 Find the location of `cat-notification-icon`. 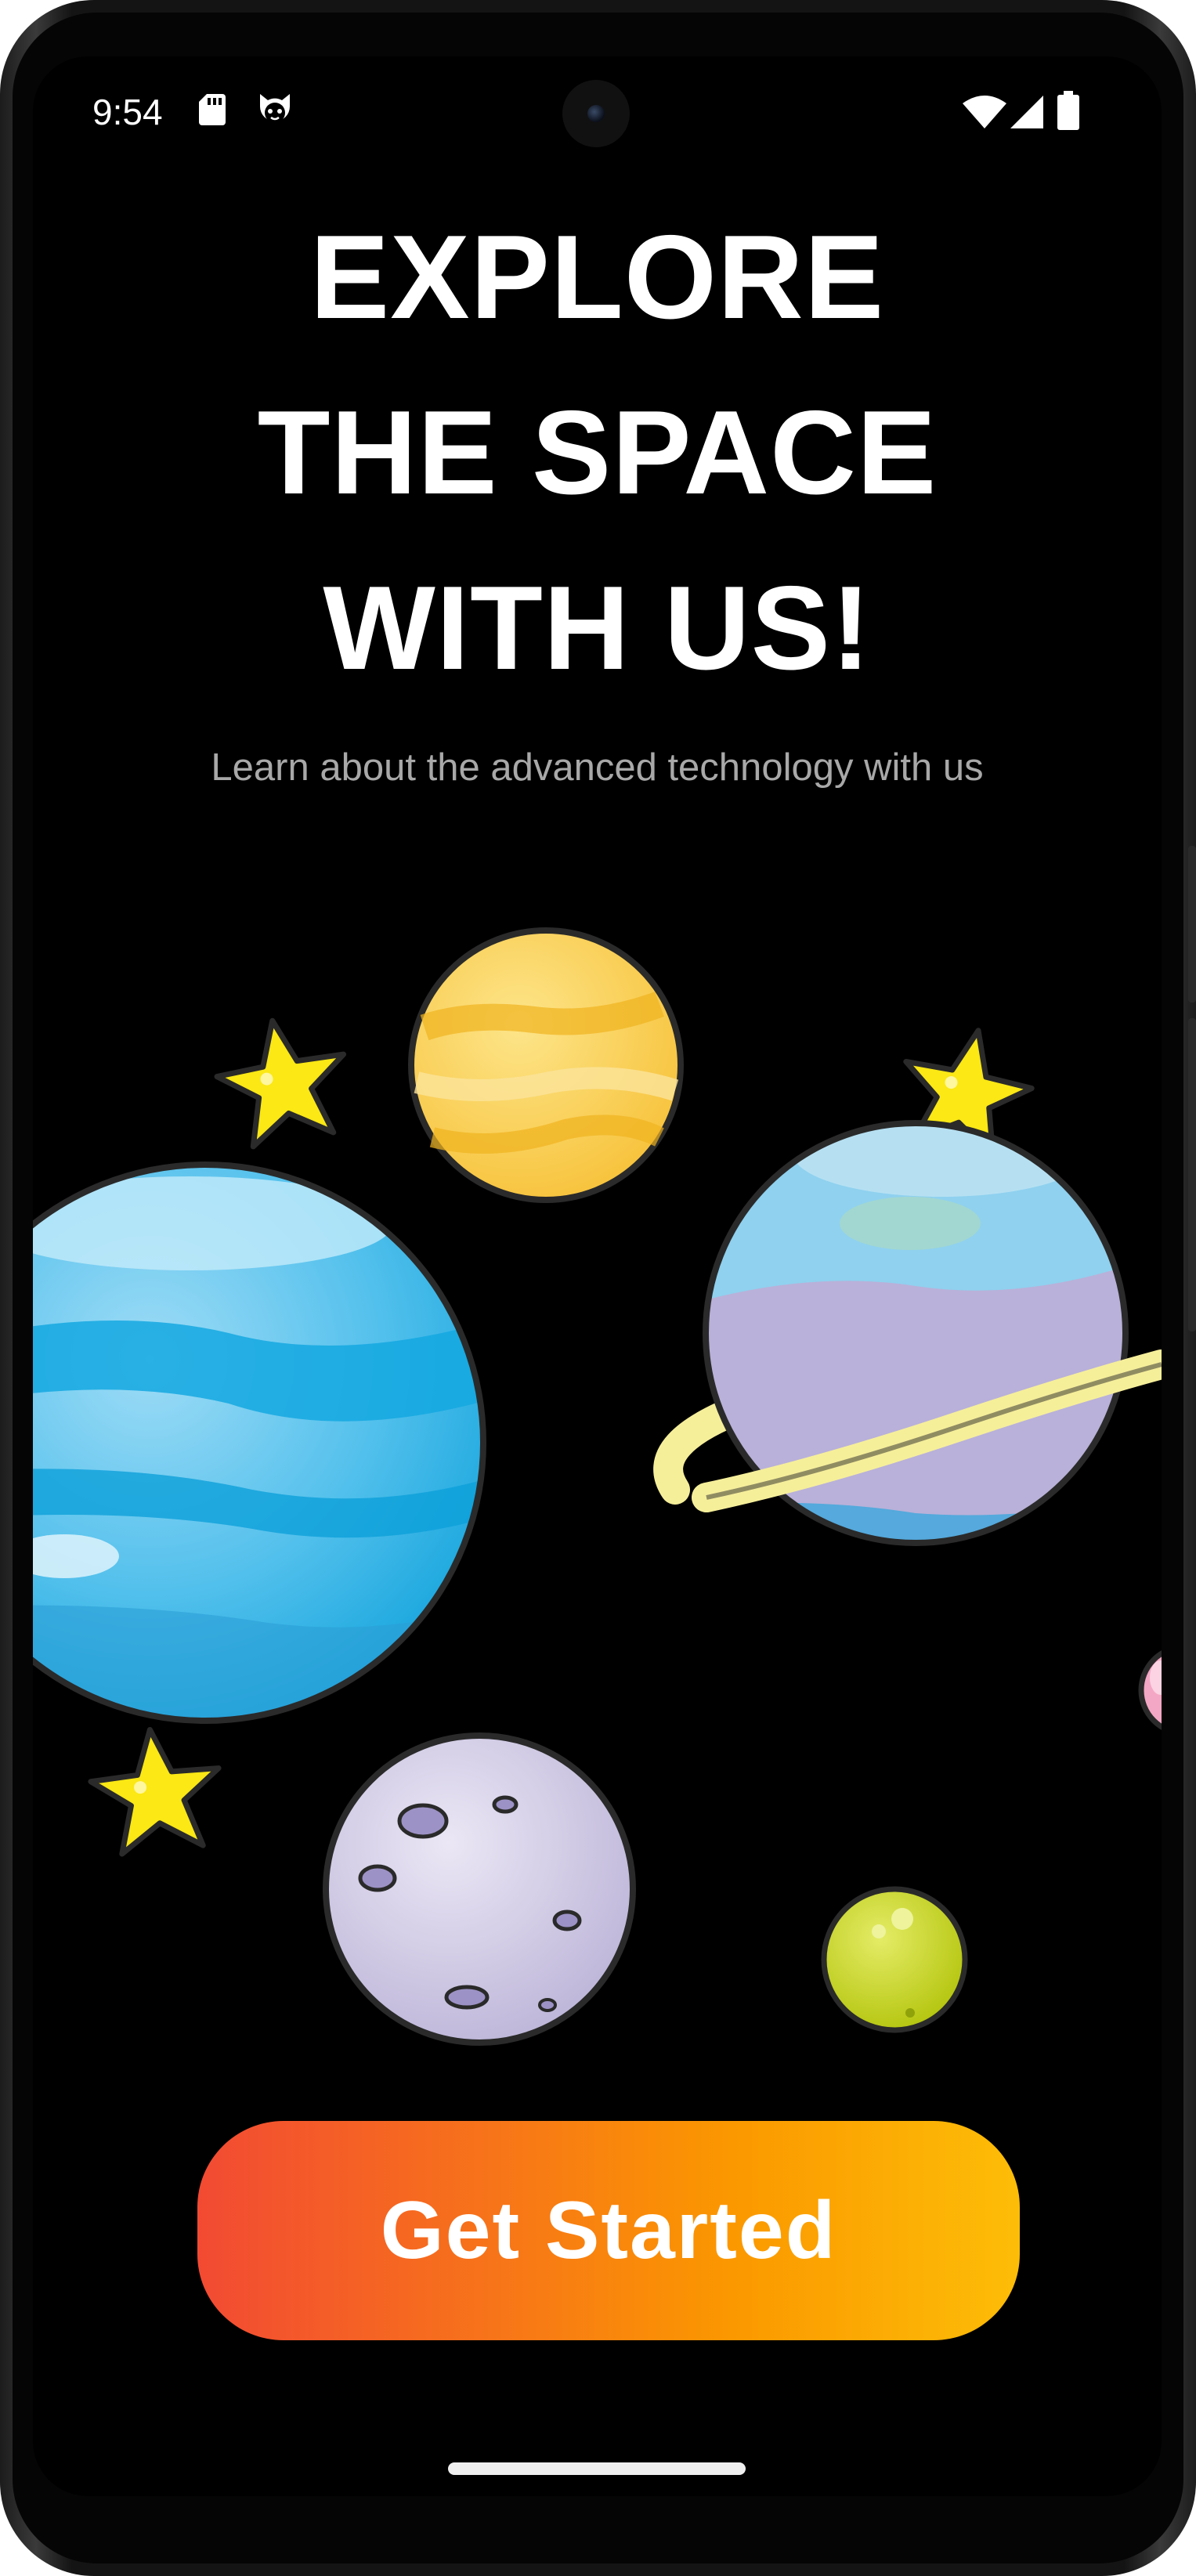

cat-notification-icon is located at coordinates (274, 111).